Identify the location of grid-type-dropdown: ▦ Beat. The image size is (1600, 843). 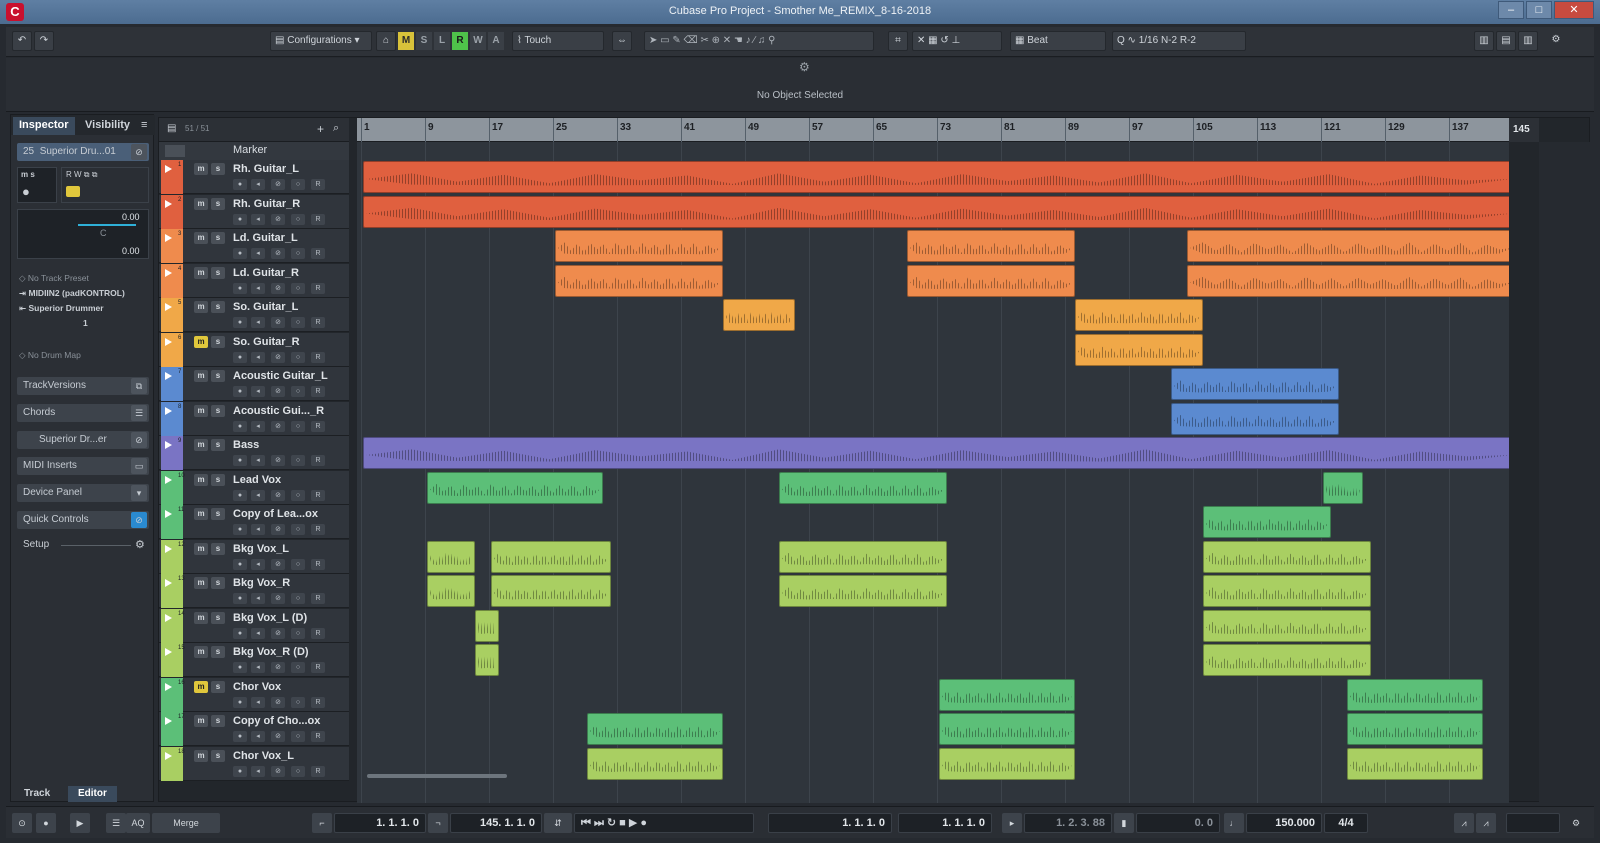
(1058, 41).